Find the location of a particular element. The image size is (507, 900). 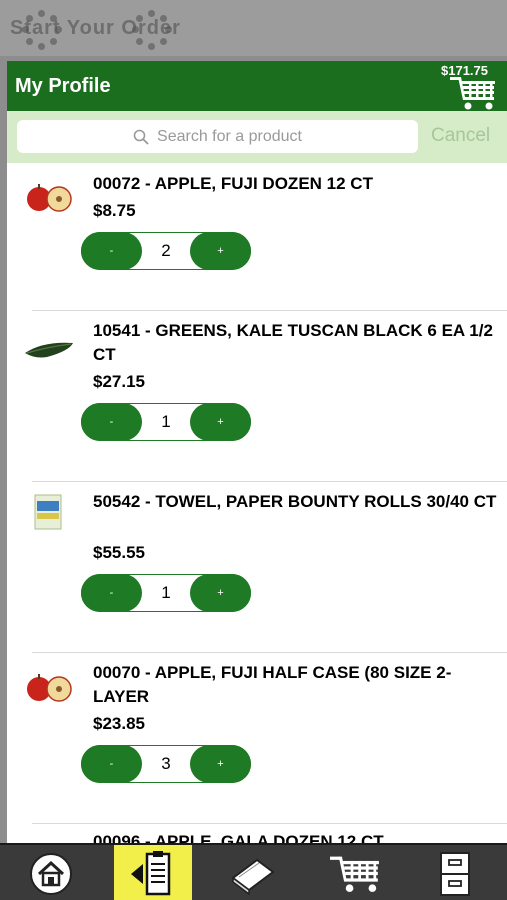

paper-towel-icon is located at coordinates (48, 512).